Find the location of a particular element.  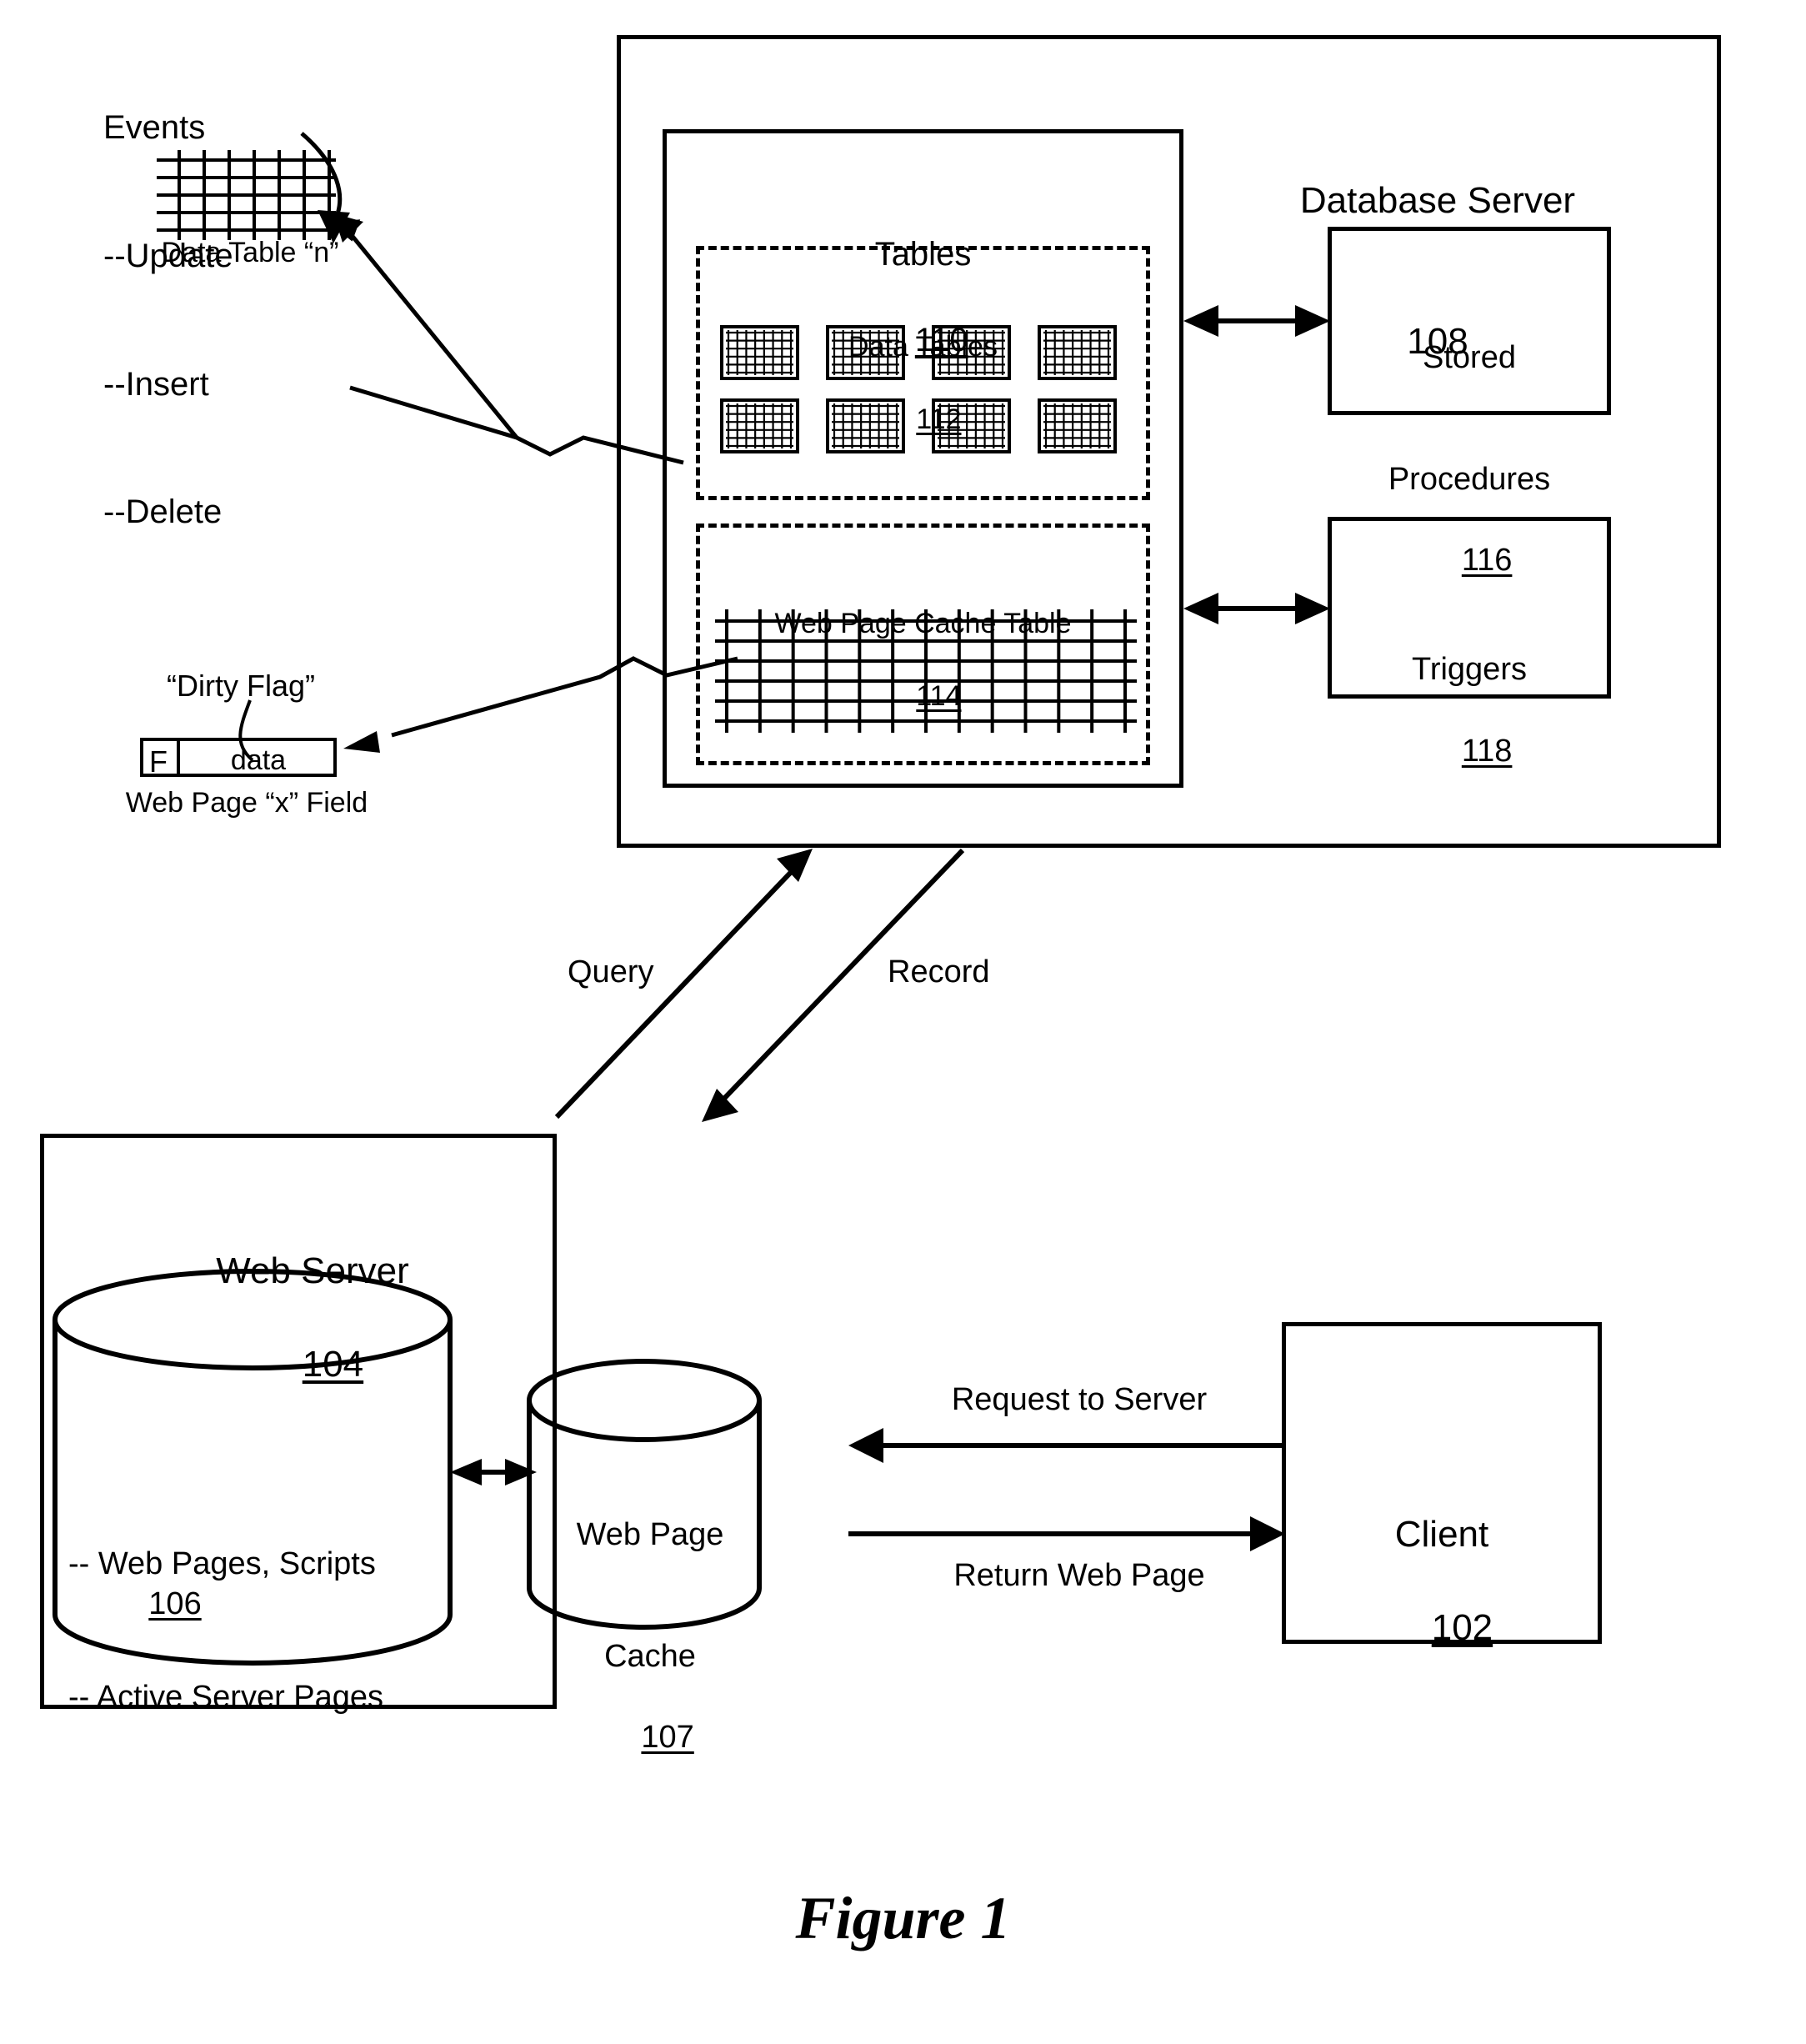

figure-caption: Figure 1 is located at coordinates (903, 1918).